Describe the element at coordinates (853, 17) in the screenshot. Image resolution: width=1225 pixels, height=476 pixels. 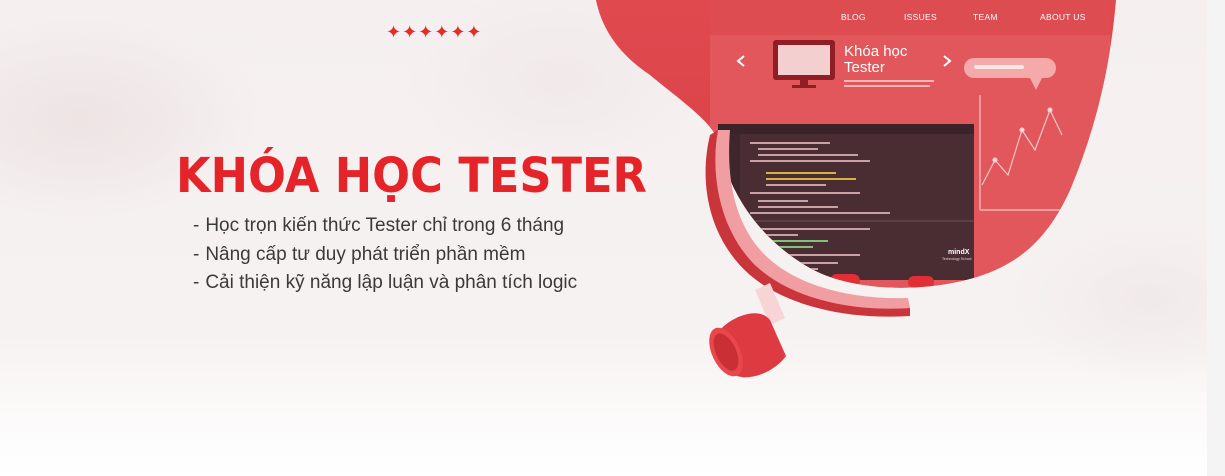
I see `nav-link-blog: BLOG` at that location.